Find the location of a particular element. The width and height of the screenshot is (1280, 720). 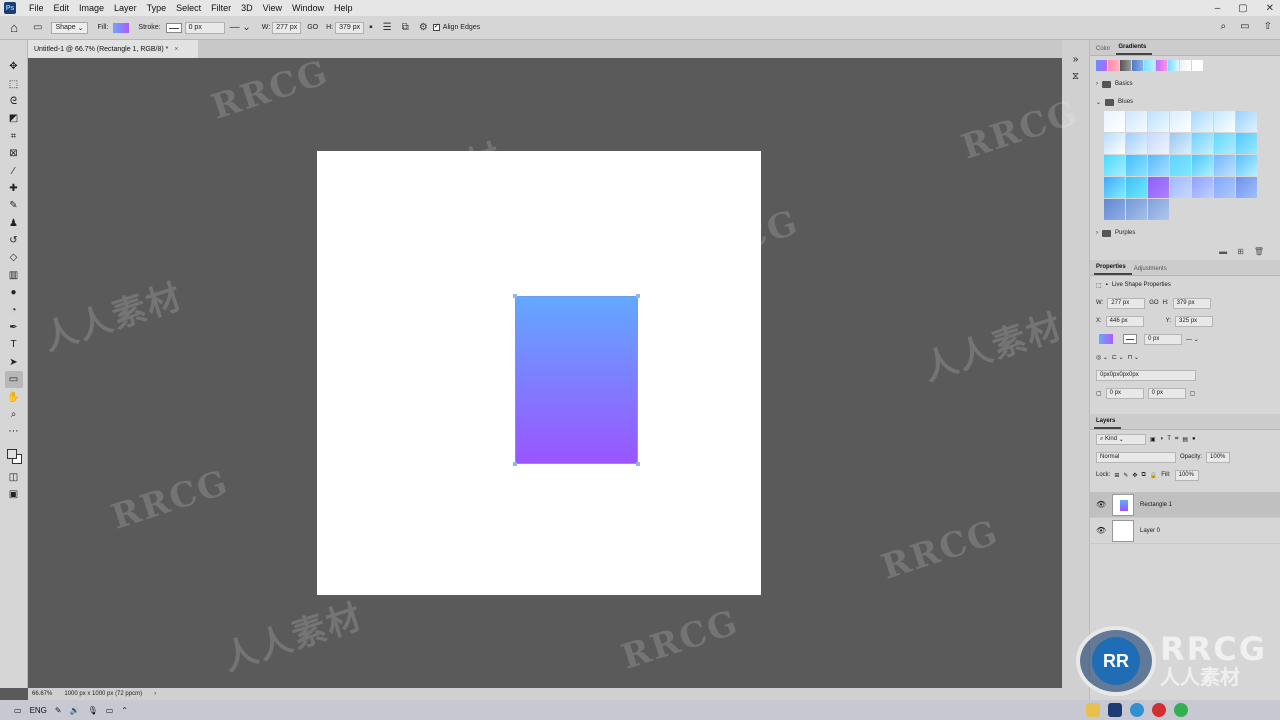

dodge-tool-icon: ◔ is located at coordinates (14, 309).